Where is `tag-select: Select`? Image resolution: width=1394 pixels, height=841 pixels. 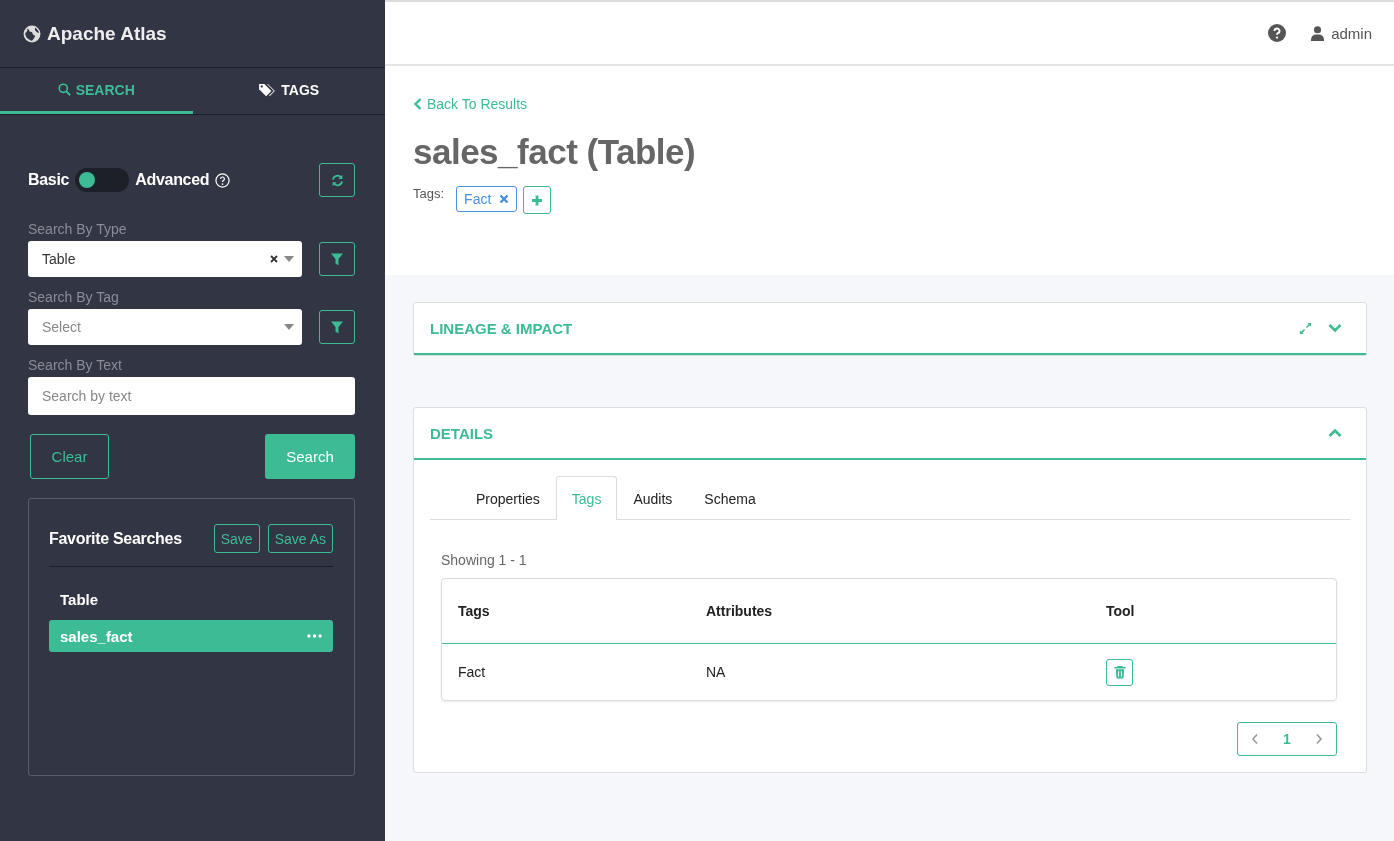
tag-select: Select is located at coordinates (165, 327).